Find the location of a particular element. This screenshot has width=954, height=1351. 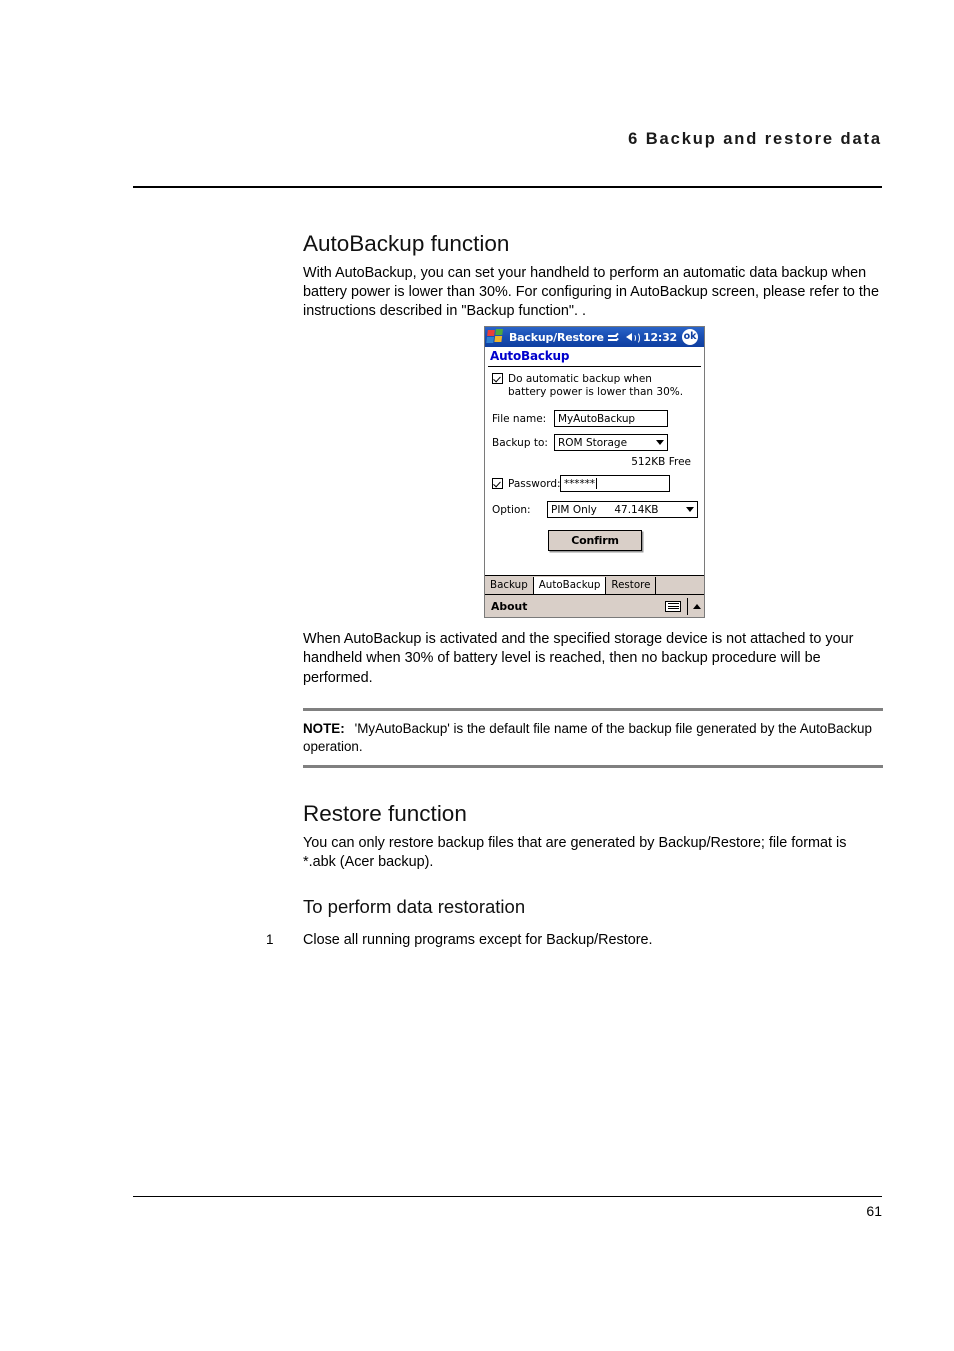

option-select: PIM Only 47.14KB is located at coordinates (622, 510).